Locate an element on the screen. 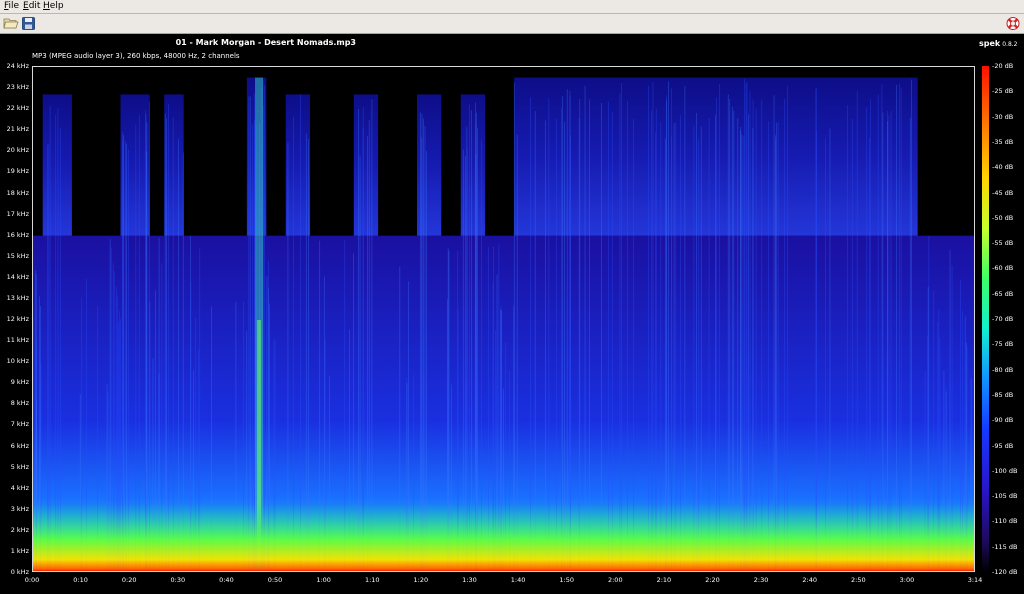 Image resolution: width=1024 pixels, height=594 pixels. frequency-tick-label: 19 kHz is located at coordinates (17, 171).